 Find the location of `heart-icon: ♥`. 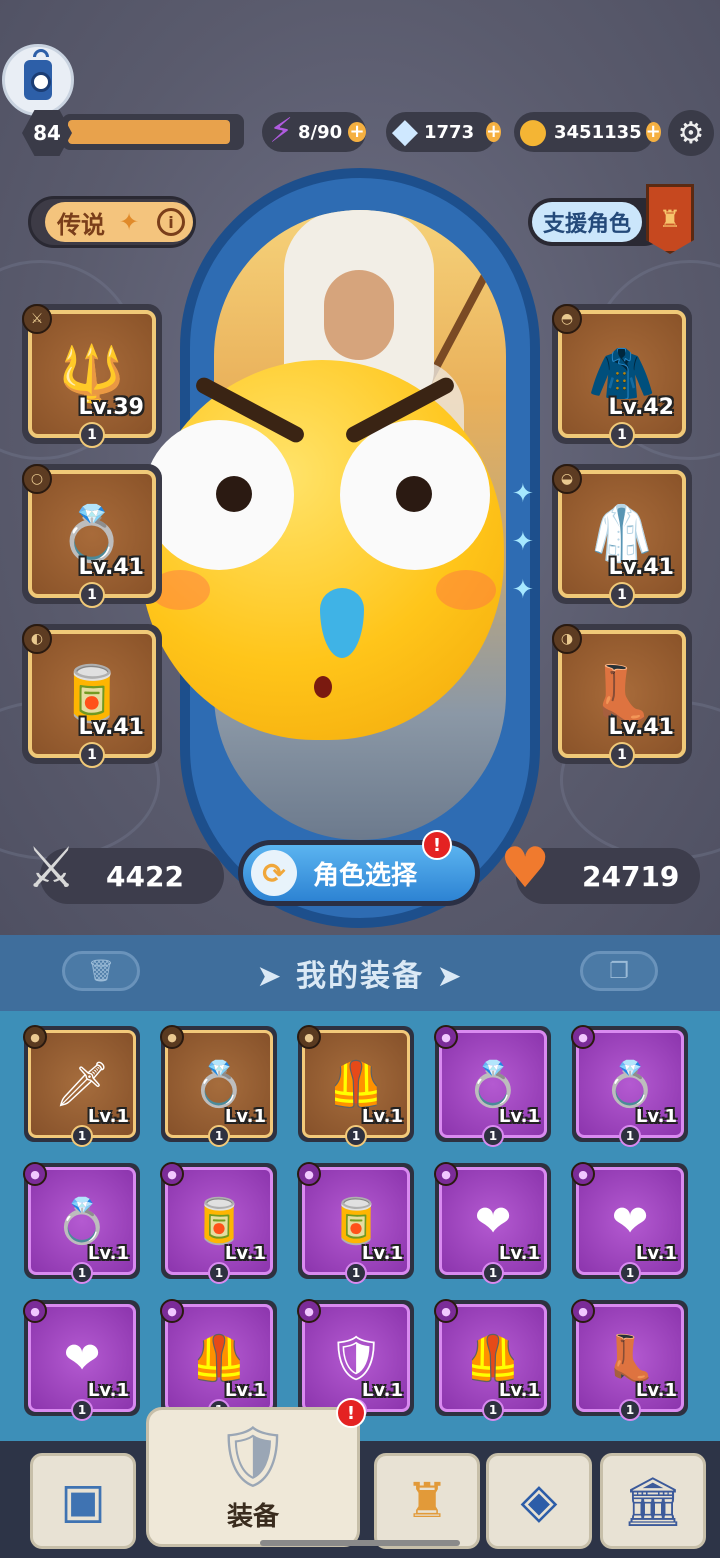

heart-icon: ♥ is located at coordinates (525, 868).